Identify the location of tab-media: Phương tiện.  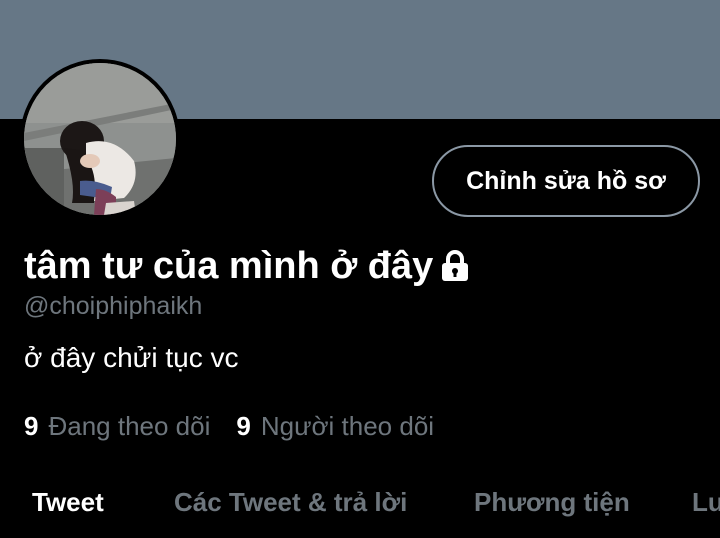
(552, 502).